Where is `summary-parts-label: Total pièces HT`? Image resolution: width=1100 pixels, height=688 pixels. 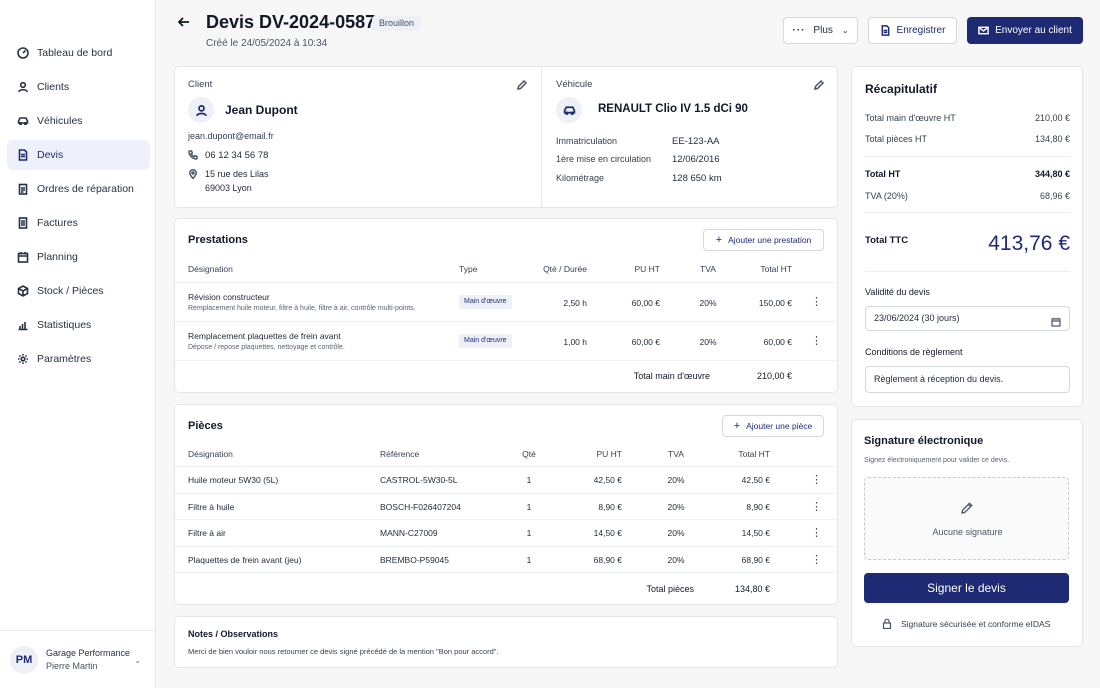
summary-parts-label: Total pièces HT is located at coordinates (896, 139).